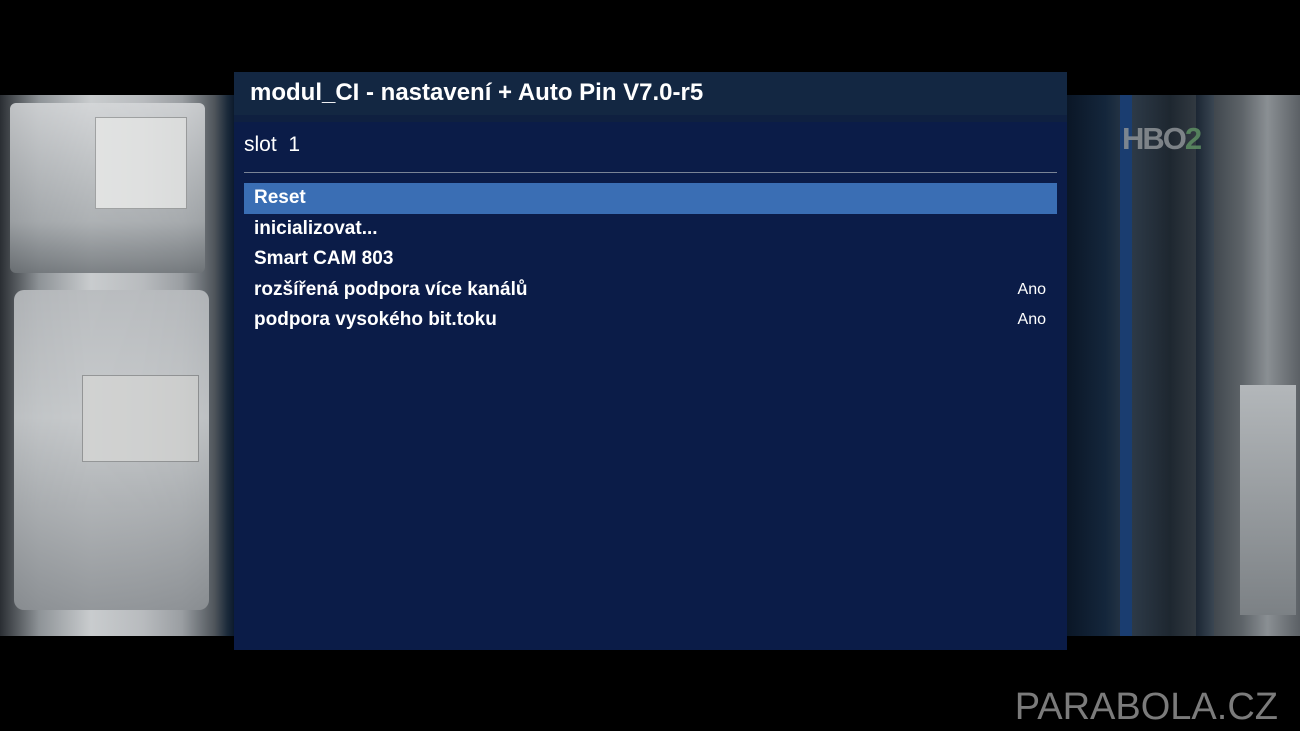 The width and height of the screenshot is (1300, 731). What do you see at coordinates (272, 144) in the screenshot?
I see `slot-label: slot 1` at bounding box center [272, 144].